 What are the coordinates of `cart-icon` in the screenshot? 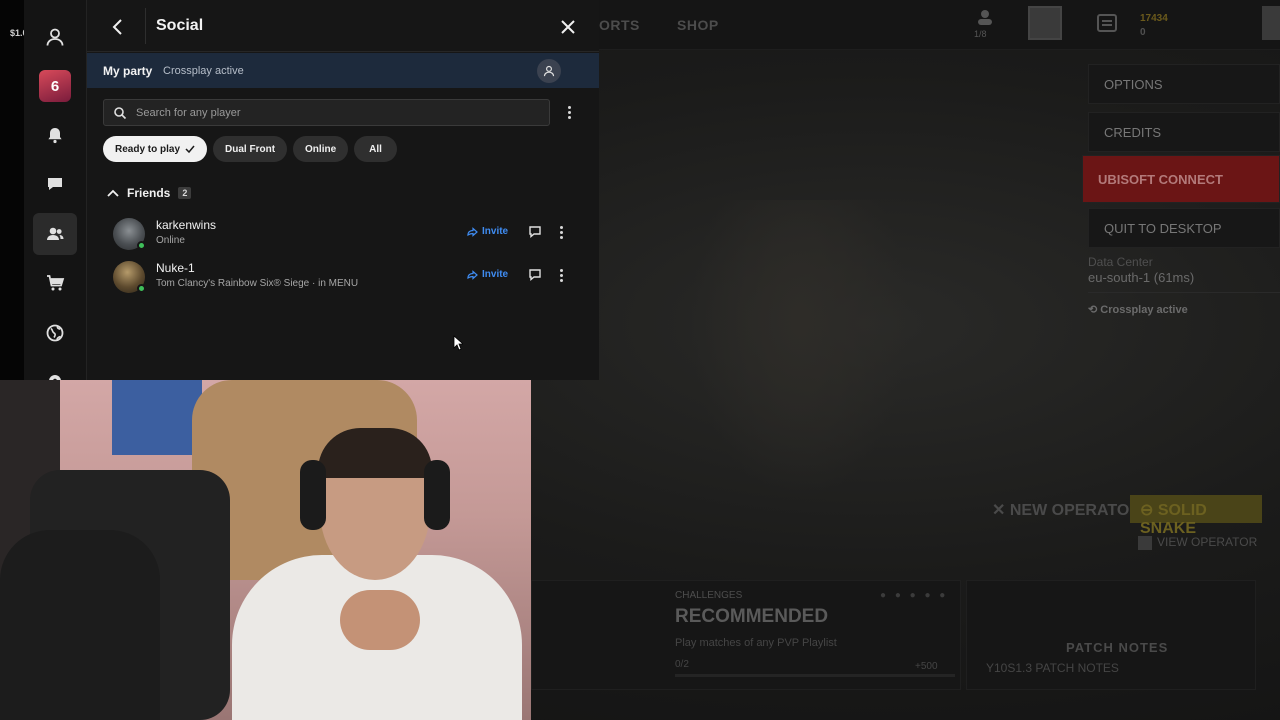 It's located at (56, 283).